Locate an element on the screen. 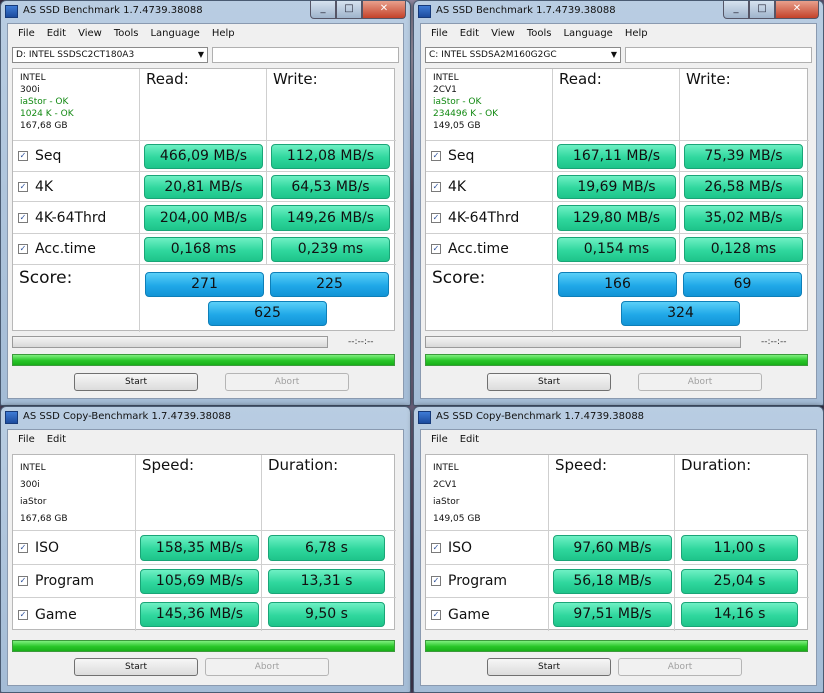 This screenshot has width=824, height=693. drive-info: INTEL 300i iaStor 167,68 GB is located at coordinates (74, 493).